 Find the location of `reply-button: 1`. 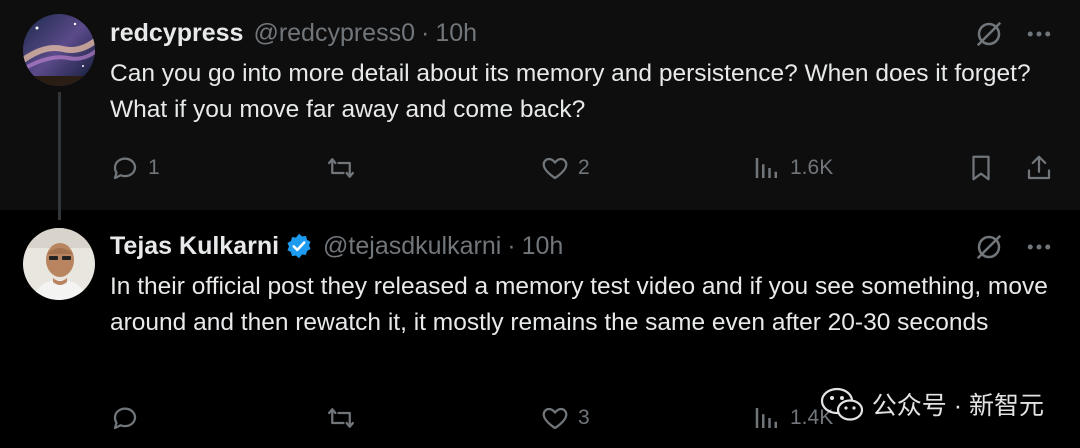

reply-button: 1 is located at coordinates (135, 168).